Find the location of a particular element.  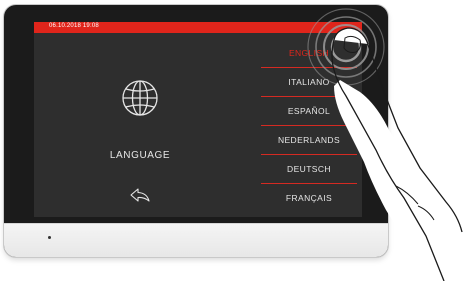

language-title: LANGUAGE is located at coordinates (140, 155).